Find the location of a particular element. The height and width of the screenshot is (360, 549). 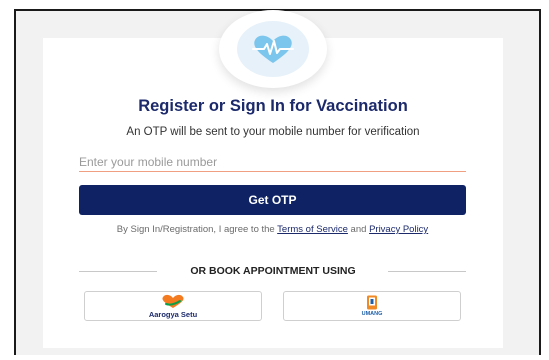

logo-inner-circle is located at coordinates (273, 49).